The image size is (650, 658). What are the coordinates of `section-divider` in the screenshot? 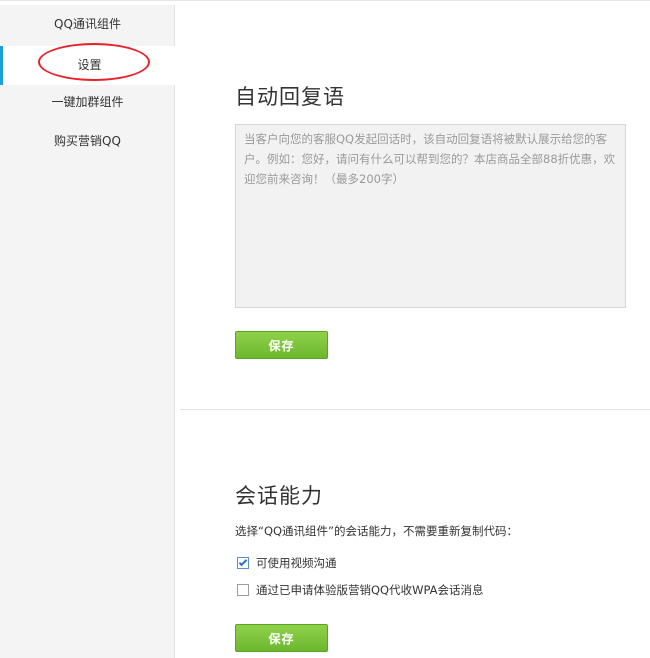 It's located at (415, 409).